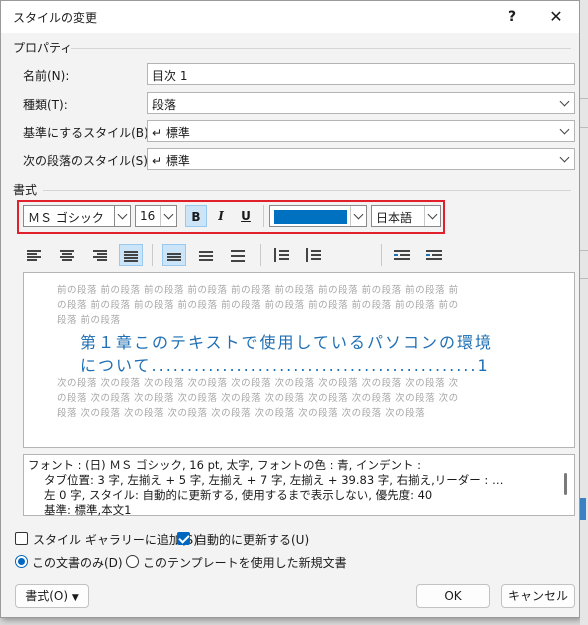 The width and height of the screenshot is (588, 625). I want to click on format-menu-label: 書式(O), so click(47, 596).